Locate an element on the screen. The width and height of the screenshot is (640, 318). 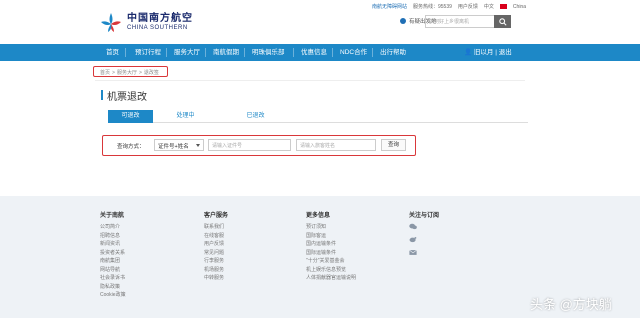
footer-link: "十分"关爱基金会 is located at coordinates (331, 261).